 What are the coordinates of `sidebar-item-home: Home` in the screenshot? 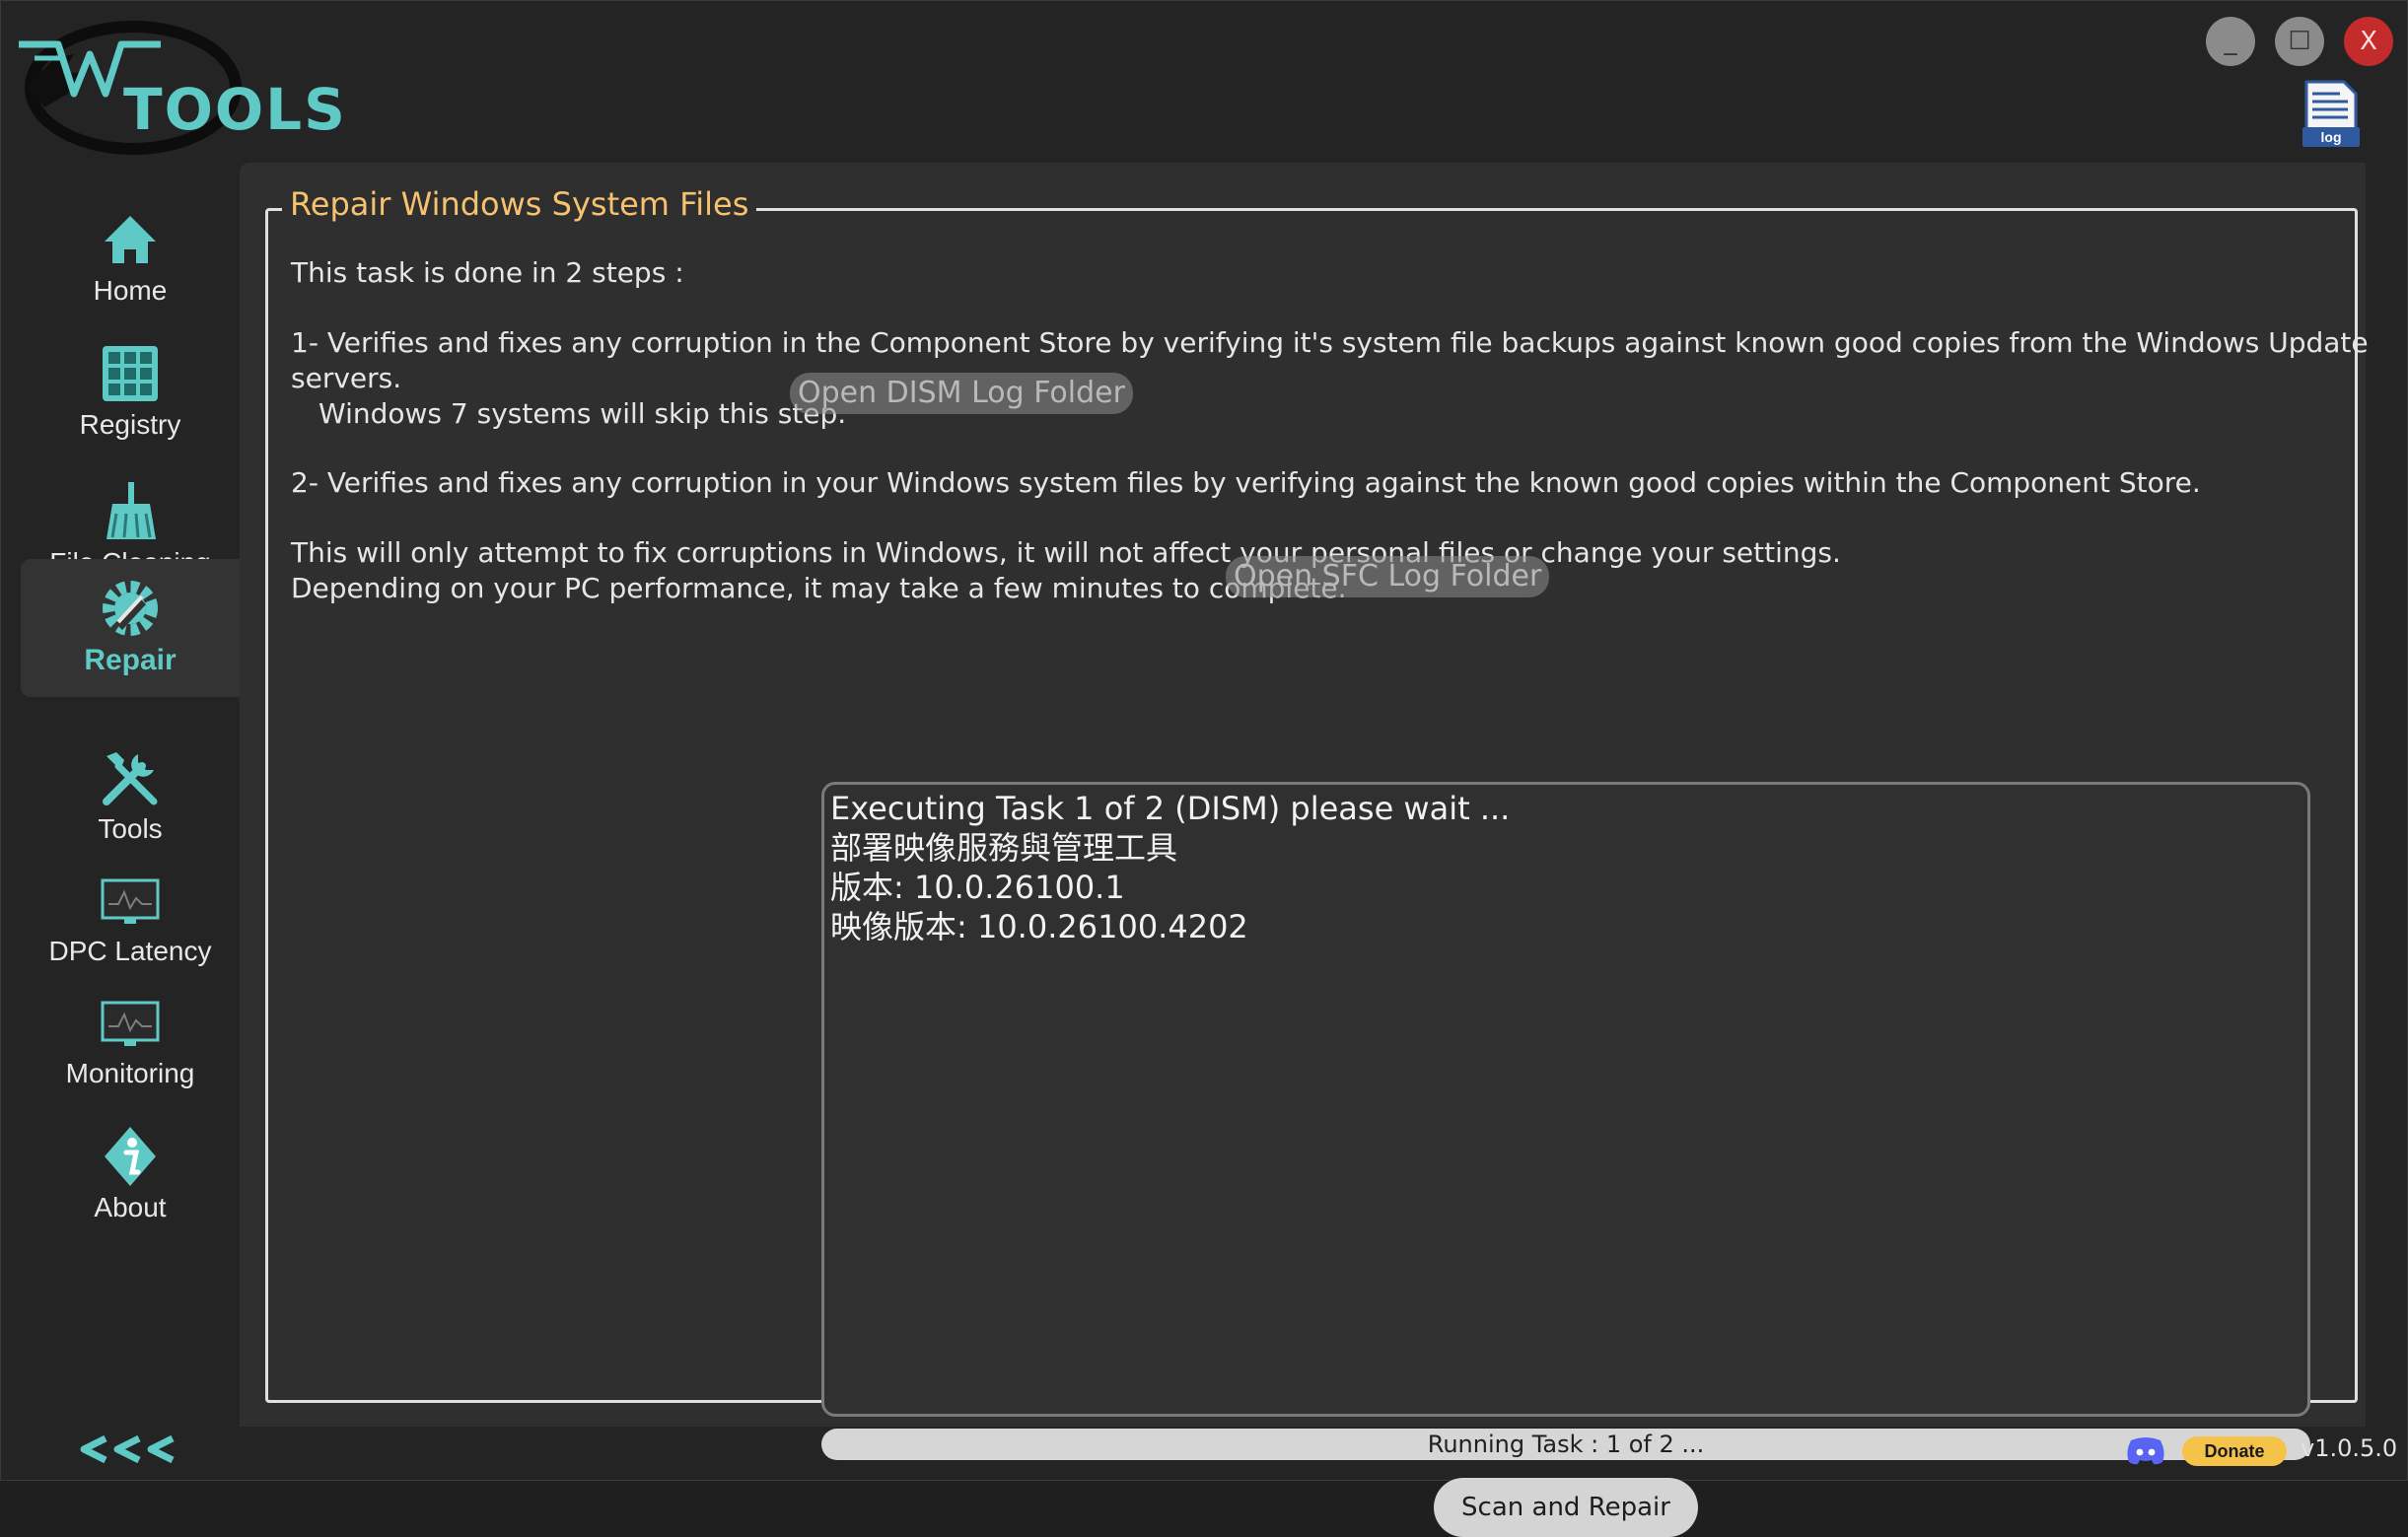 It's located at (130, 257).